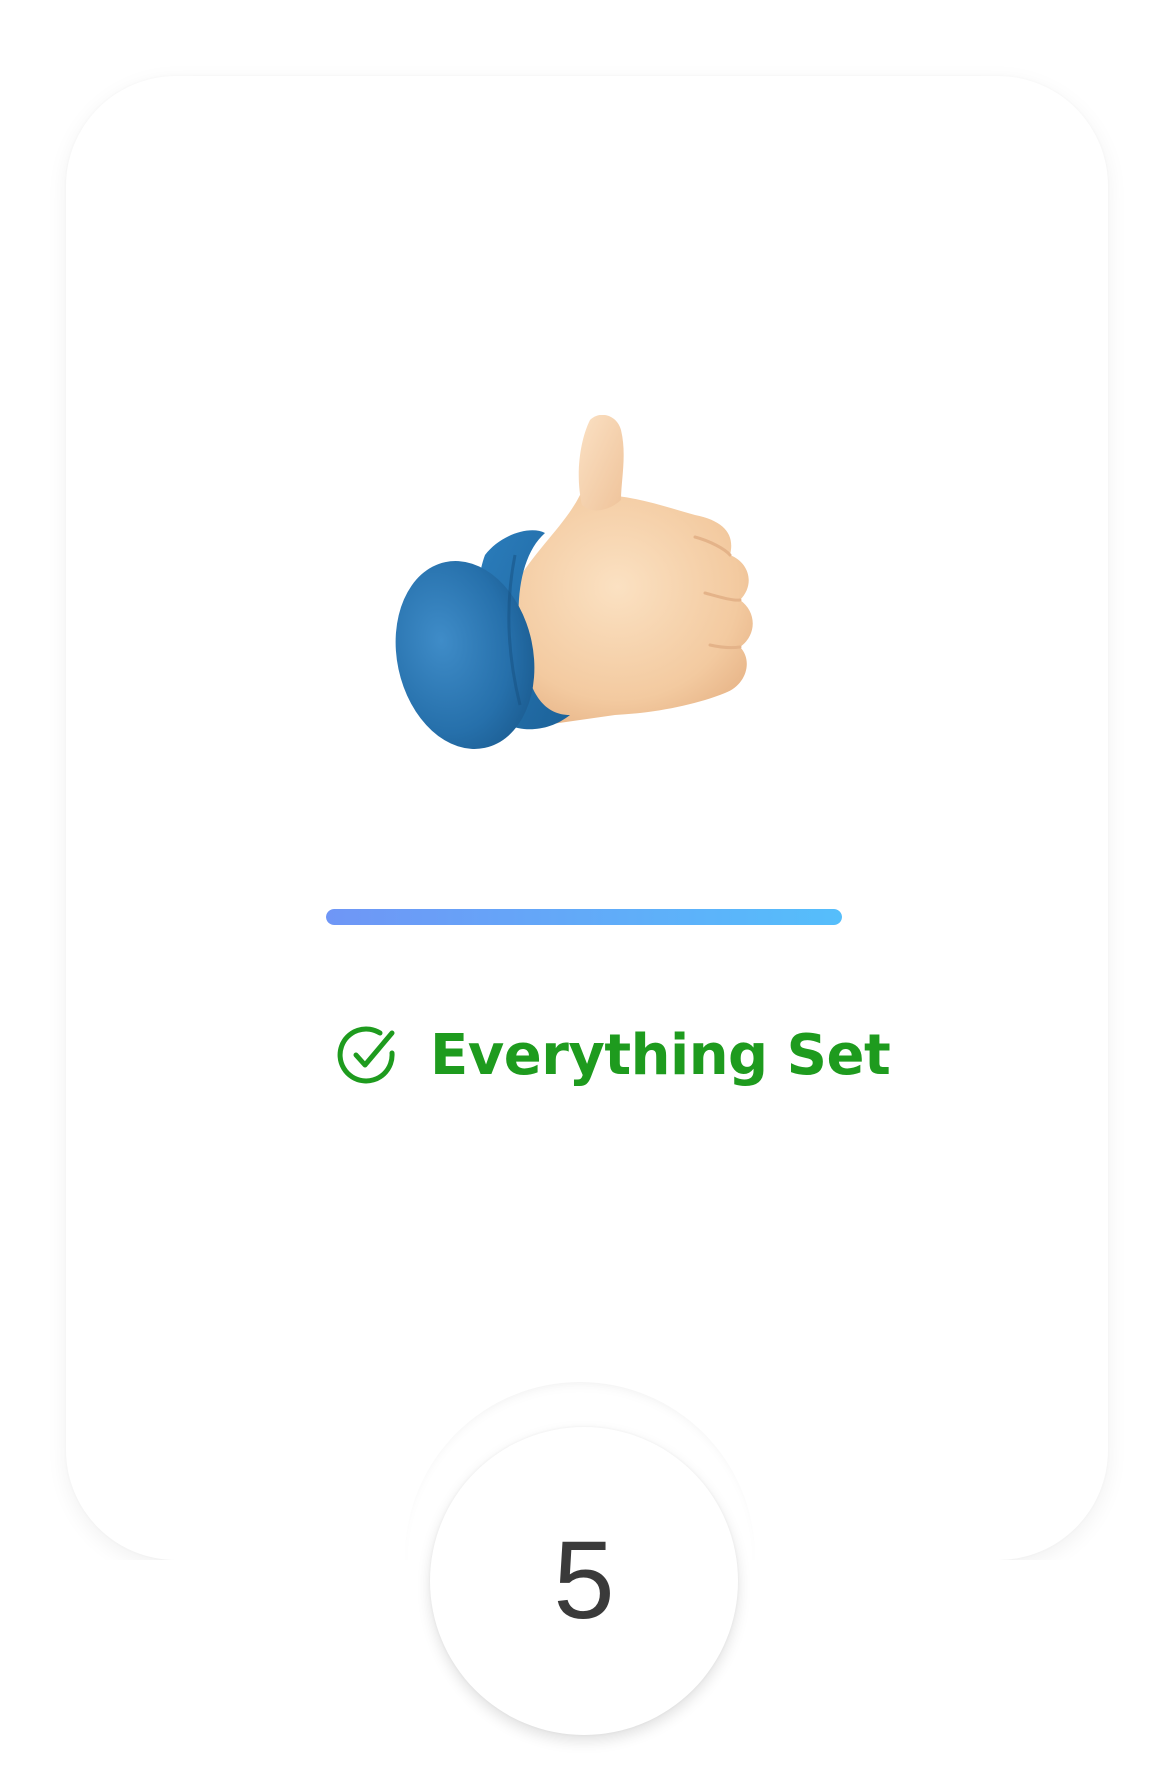 Image resolution: width=1163 pixels, height=1767 pixels. I want to click on thumbs-up-icon, so click(574, 582).